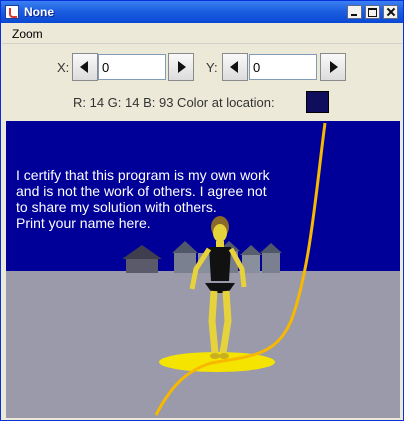  Describe the element at coordinates (317, 102) in the screenshot. I see `color-swatch` at that location.